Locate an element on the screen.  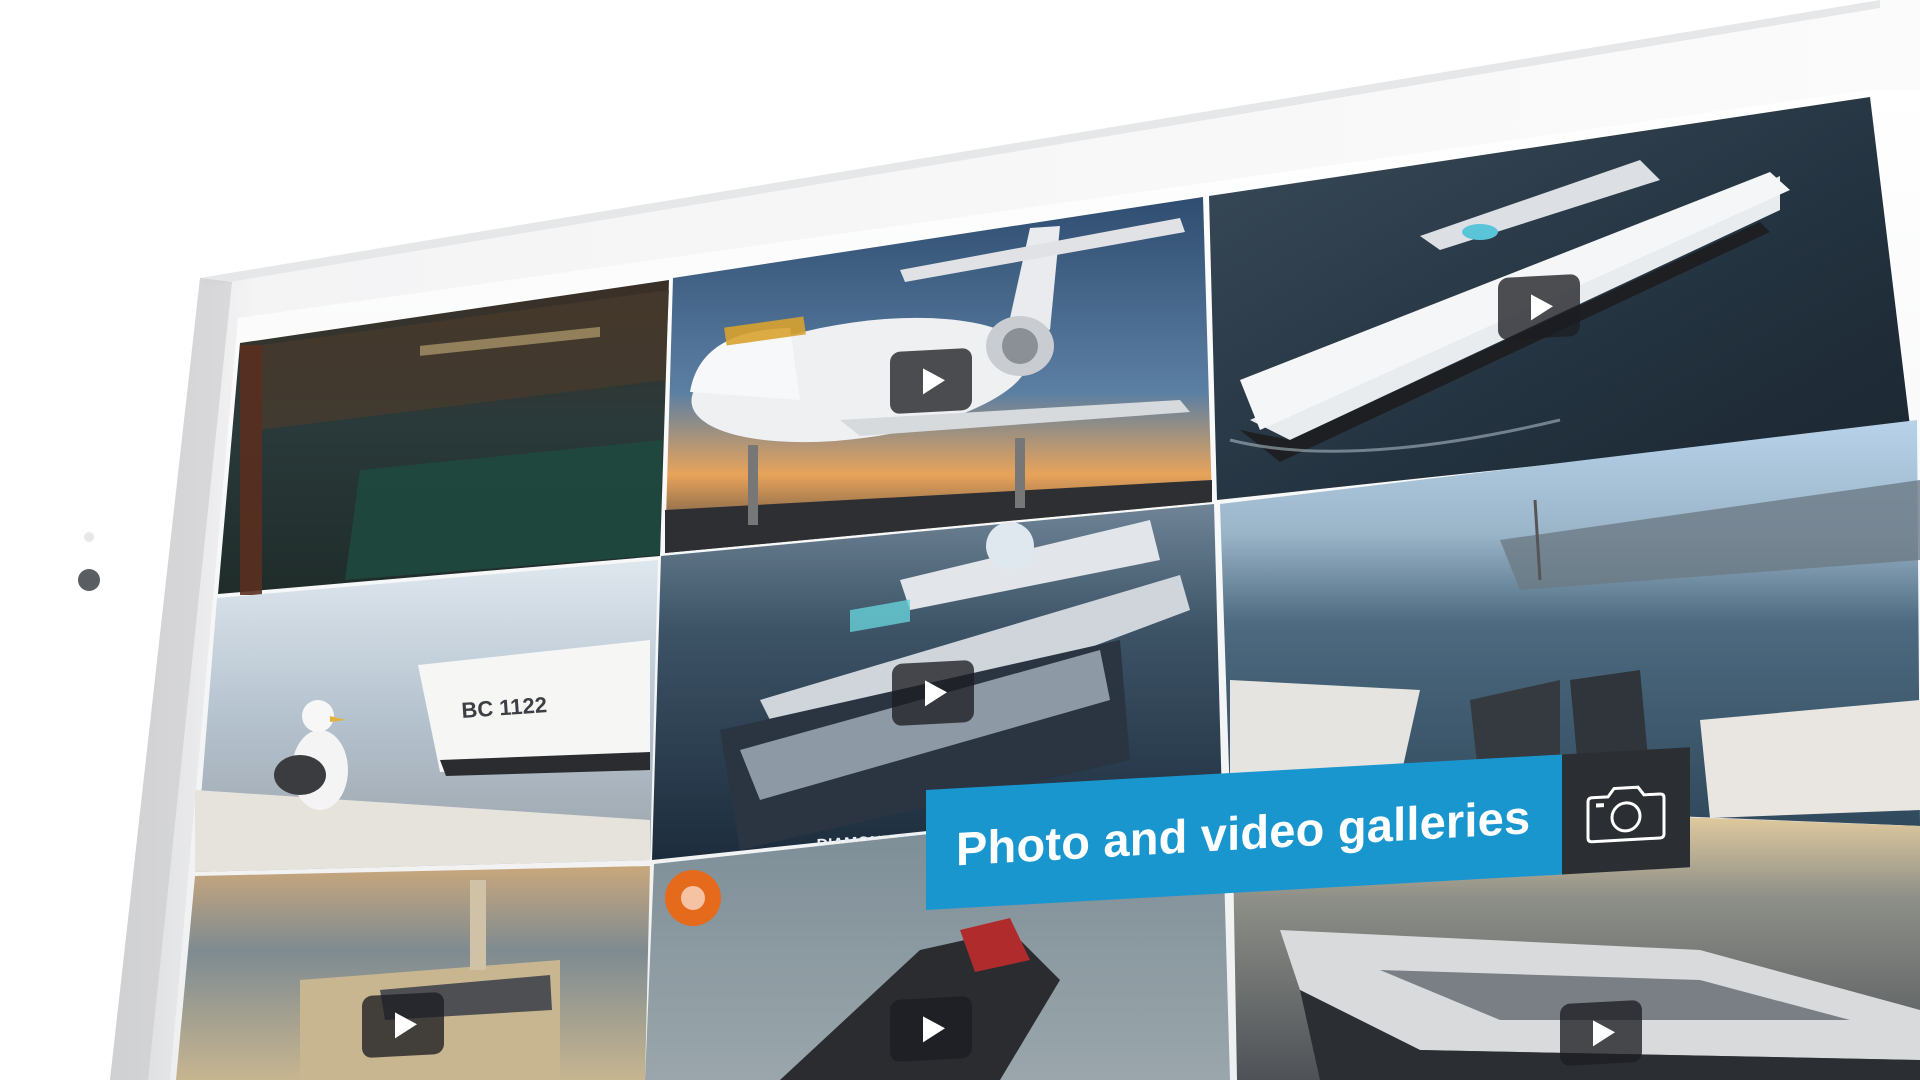
play-button-sport-yacht is located at coordinates (1601, 1033).